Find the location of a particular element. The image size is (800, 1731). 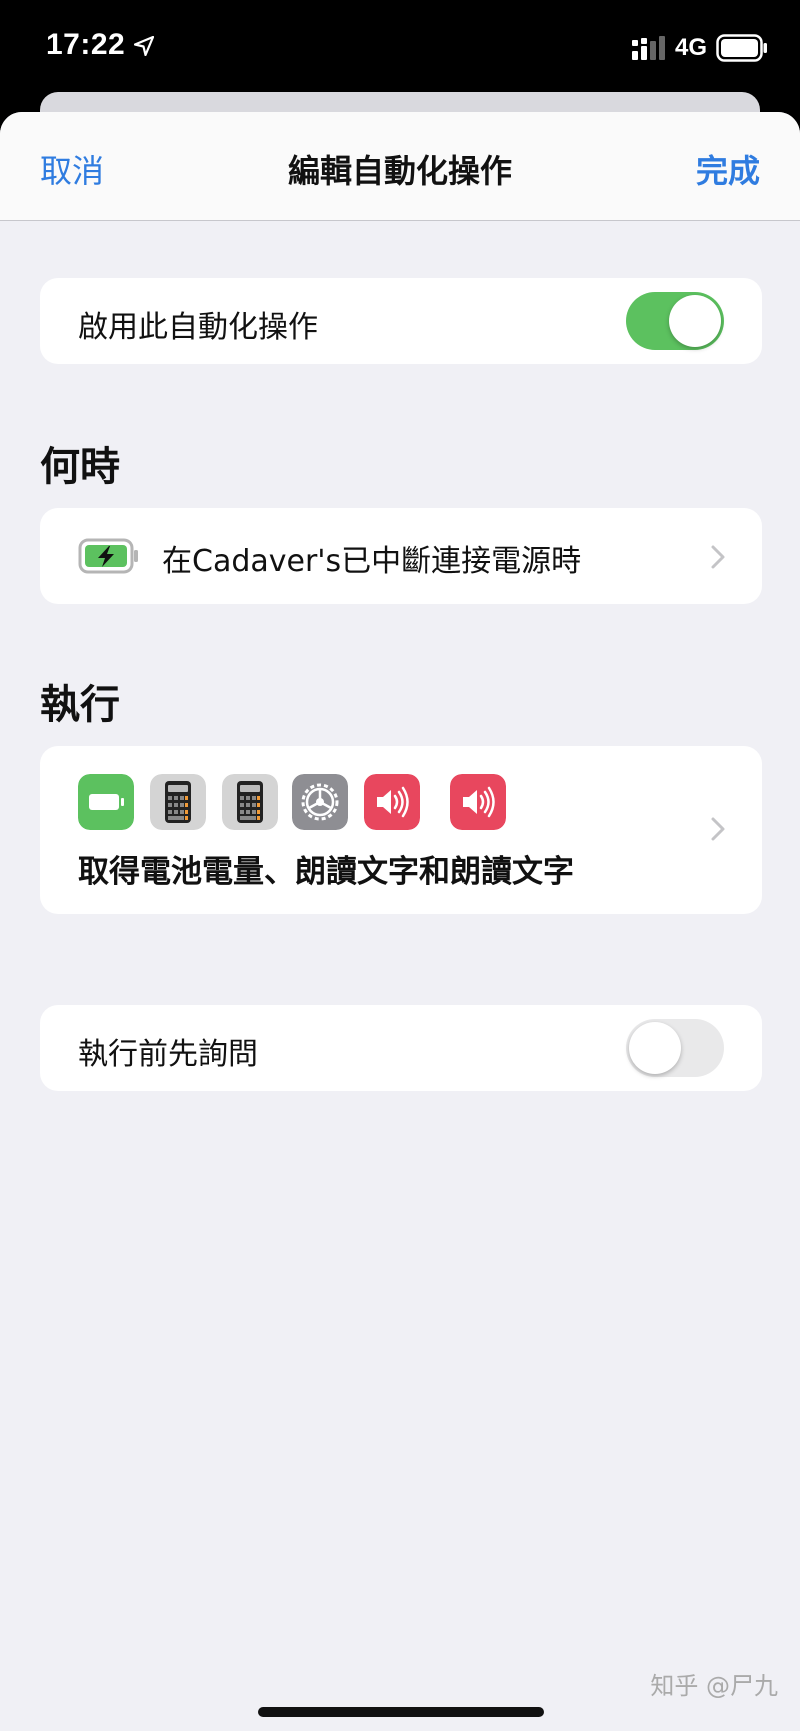

location-arrow-icon is located at coordinates (144, 46).